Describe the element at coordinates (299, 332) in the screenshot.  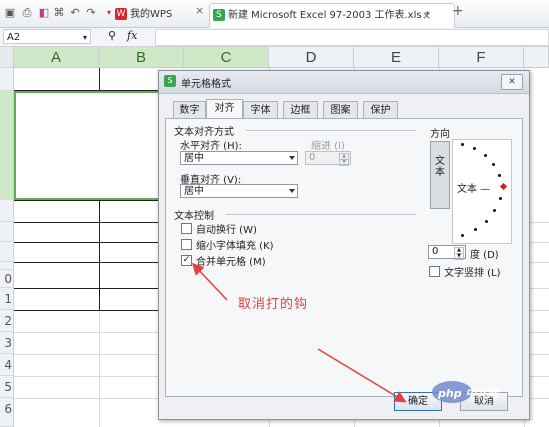
I see `annotation-arrows` at that location.